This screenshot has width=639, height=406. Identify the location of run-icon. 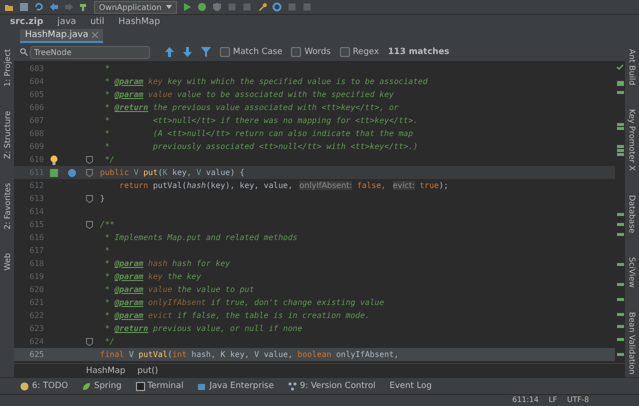
(187, 7).